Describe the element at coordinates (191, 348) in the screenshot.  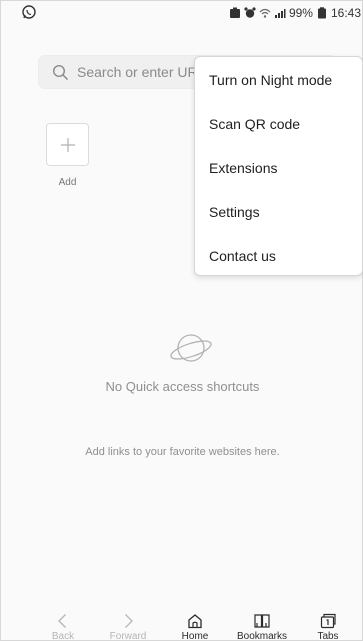
I see `planet-icon` at that location.